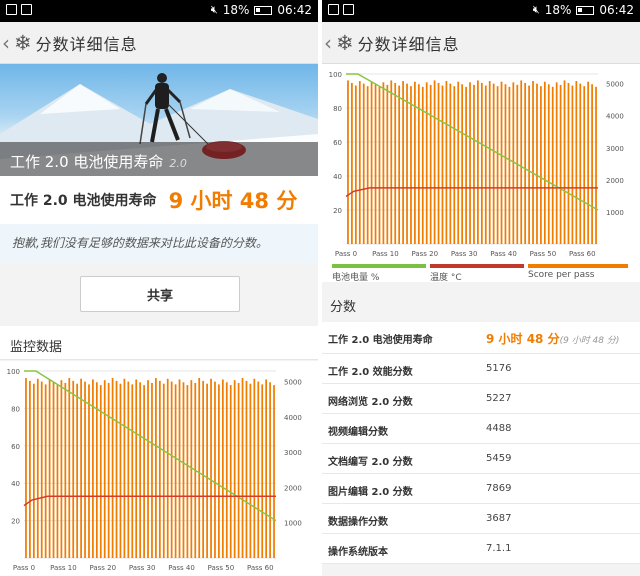 Image resolution: width=640 pixels, height=576 pixels. What do you see at coordinates (615, 213) in the screenshot?
I see `y-right-tick-label: 1000` at bounding box center [615, 213].